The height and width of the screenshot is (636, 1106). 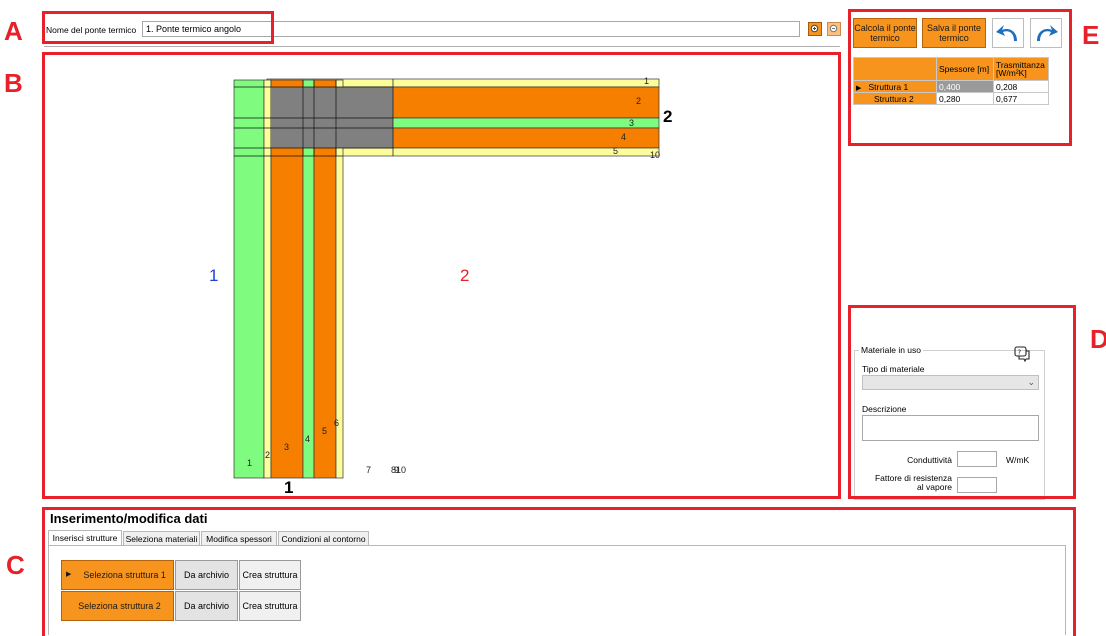 I want to click on callout-e: E, so click(x=1091, y=35).